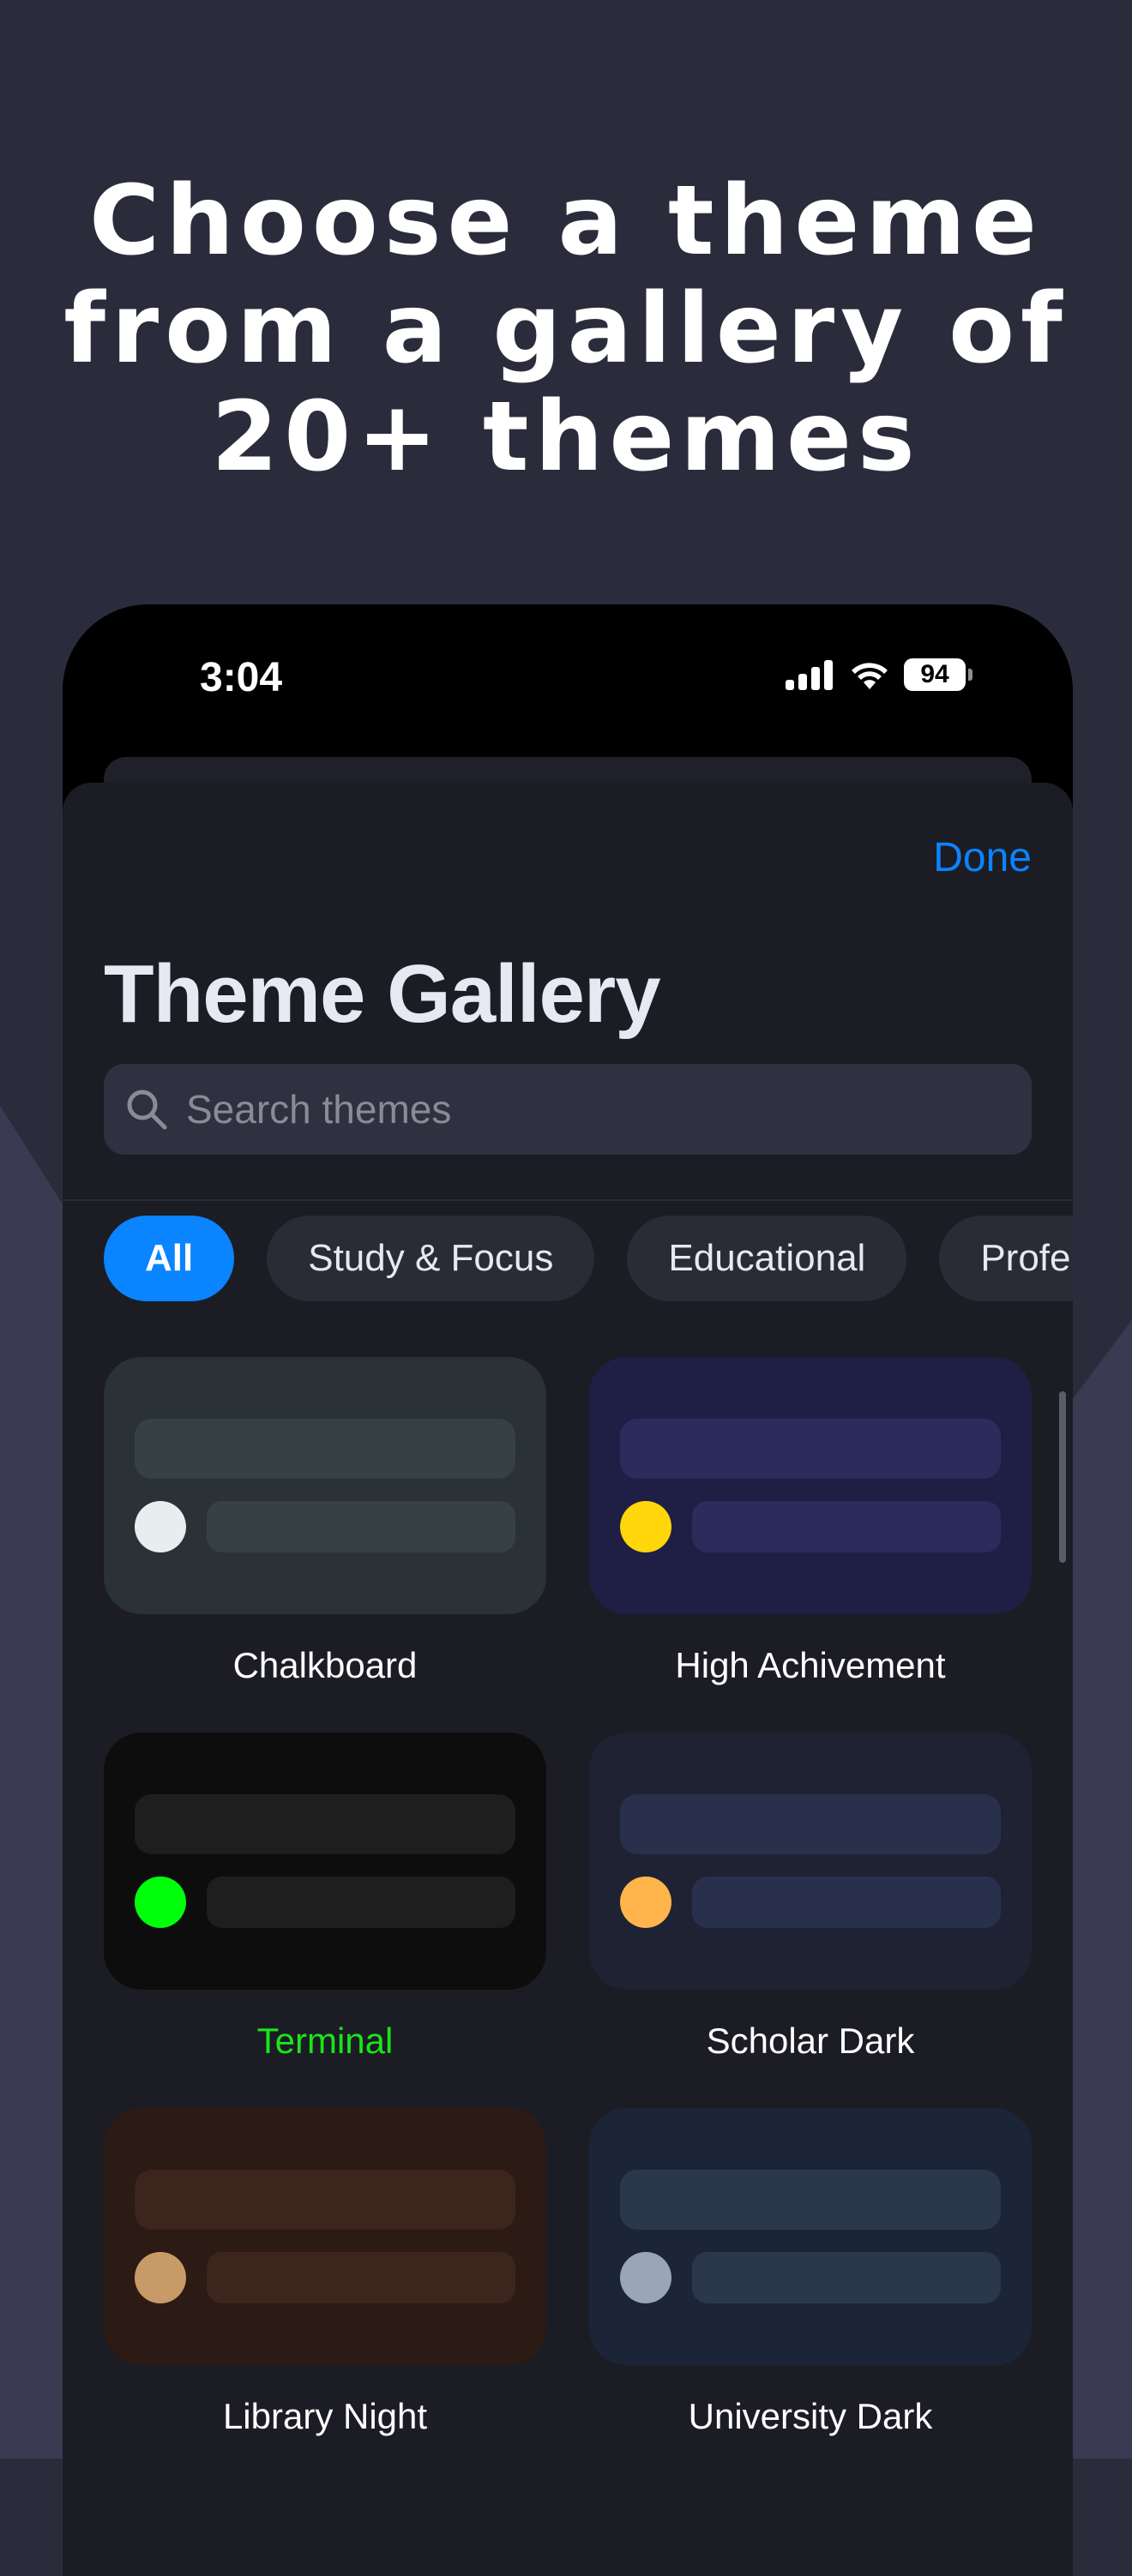 The width and height of the screenshot is (1132, 2576). I want to click on search-bar, so click(568, 1109).